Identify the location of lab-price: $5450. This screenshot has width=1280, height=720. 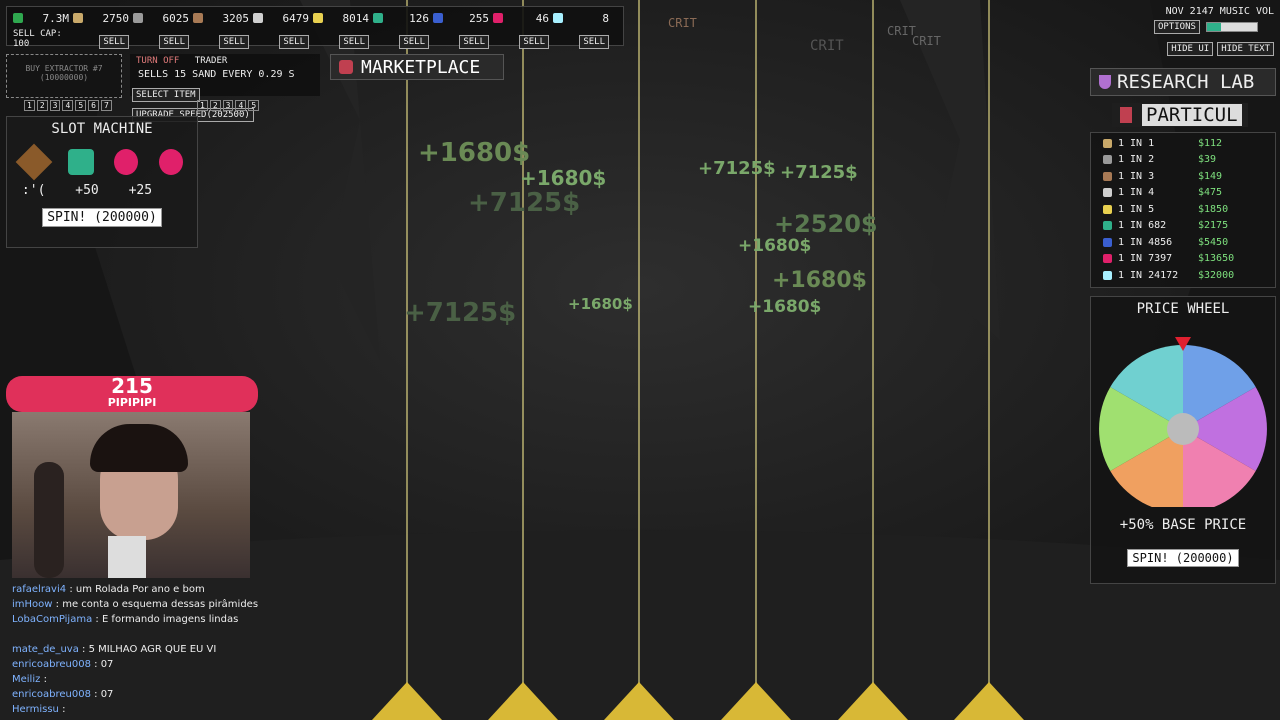
(1213, 242).